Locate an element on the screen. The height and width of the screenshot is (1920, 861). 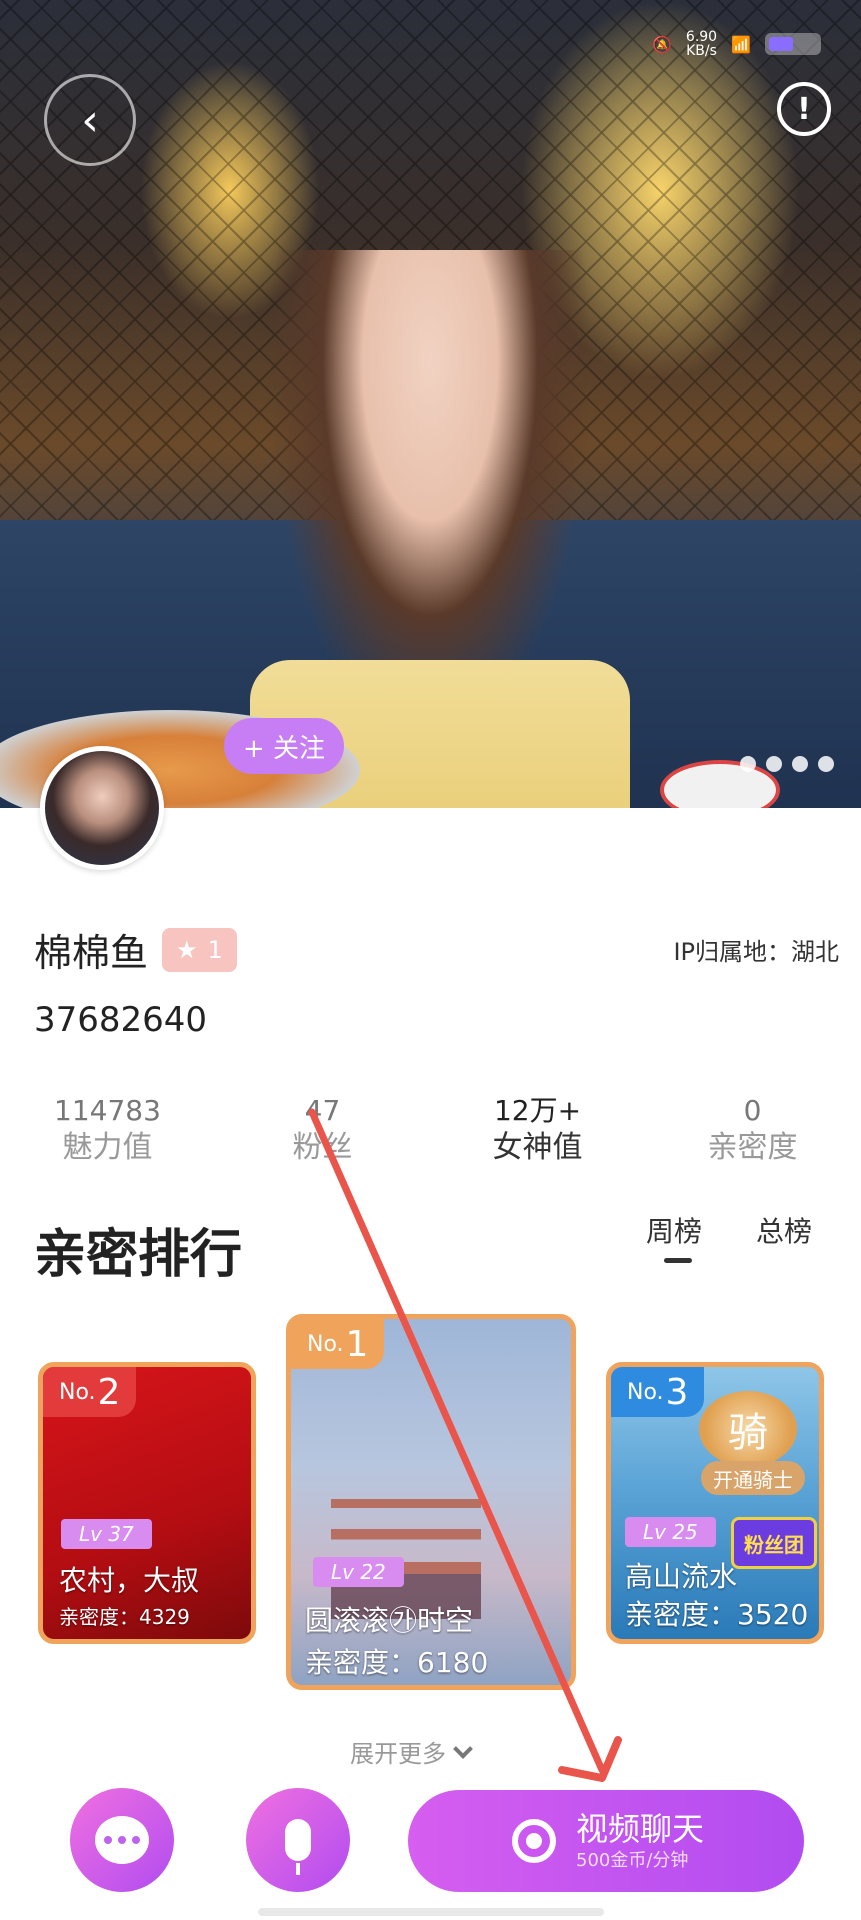
chevron-down-icon is located at coordinates (463, 1748).